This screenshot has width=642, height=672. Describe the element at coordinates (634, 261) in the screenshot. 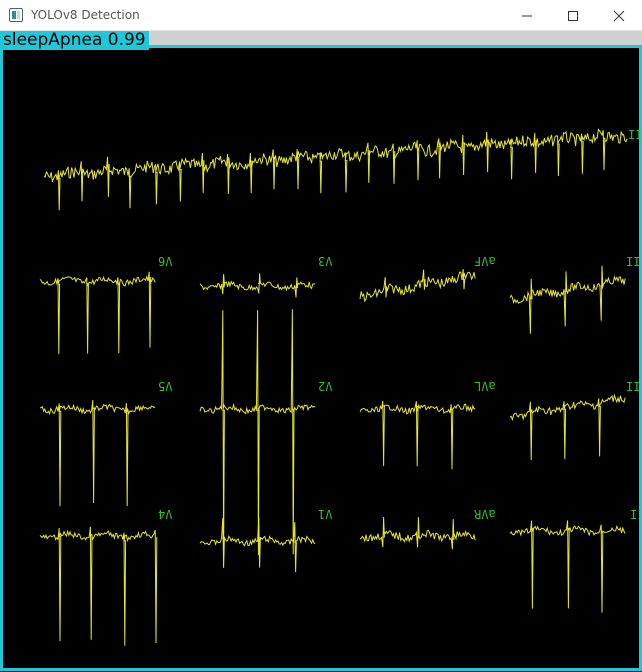

I see `lead-label-iii: III` at that location.